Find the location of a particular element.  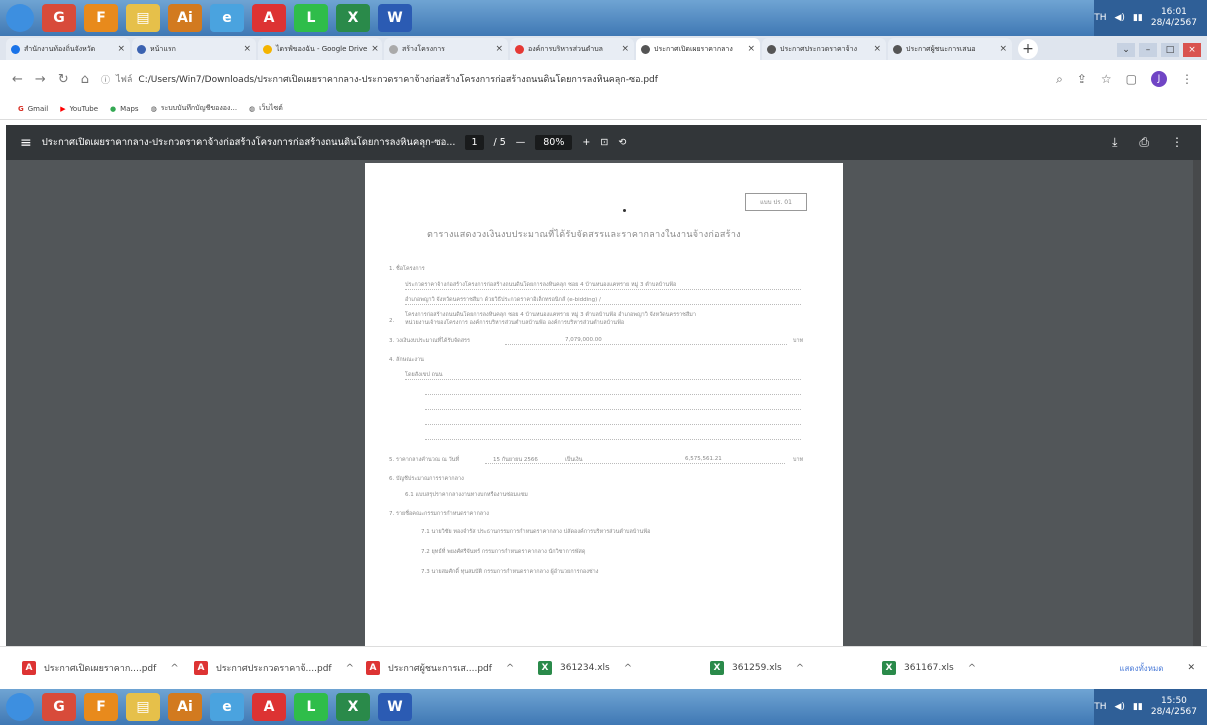

info-icon: ⓘ is located at coordinates (105, 79).